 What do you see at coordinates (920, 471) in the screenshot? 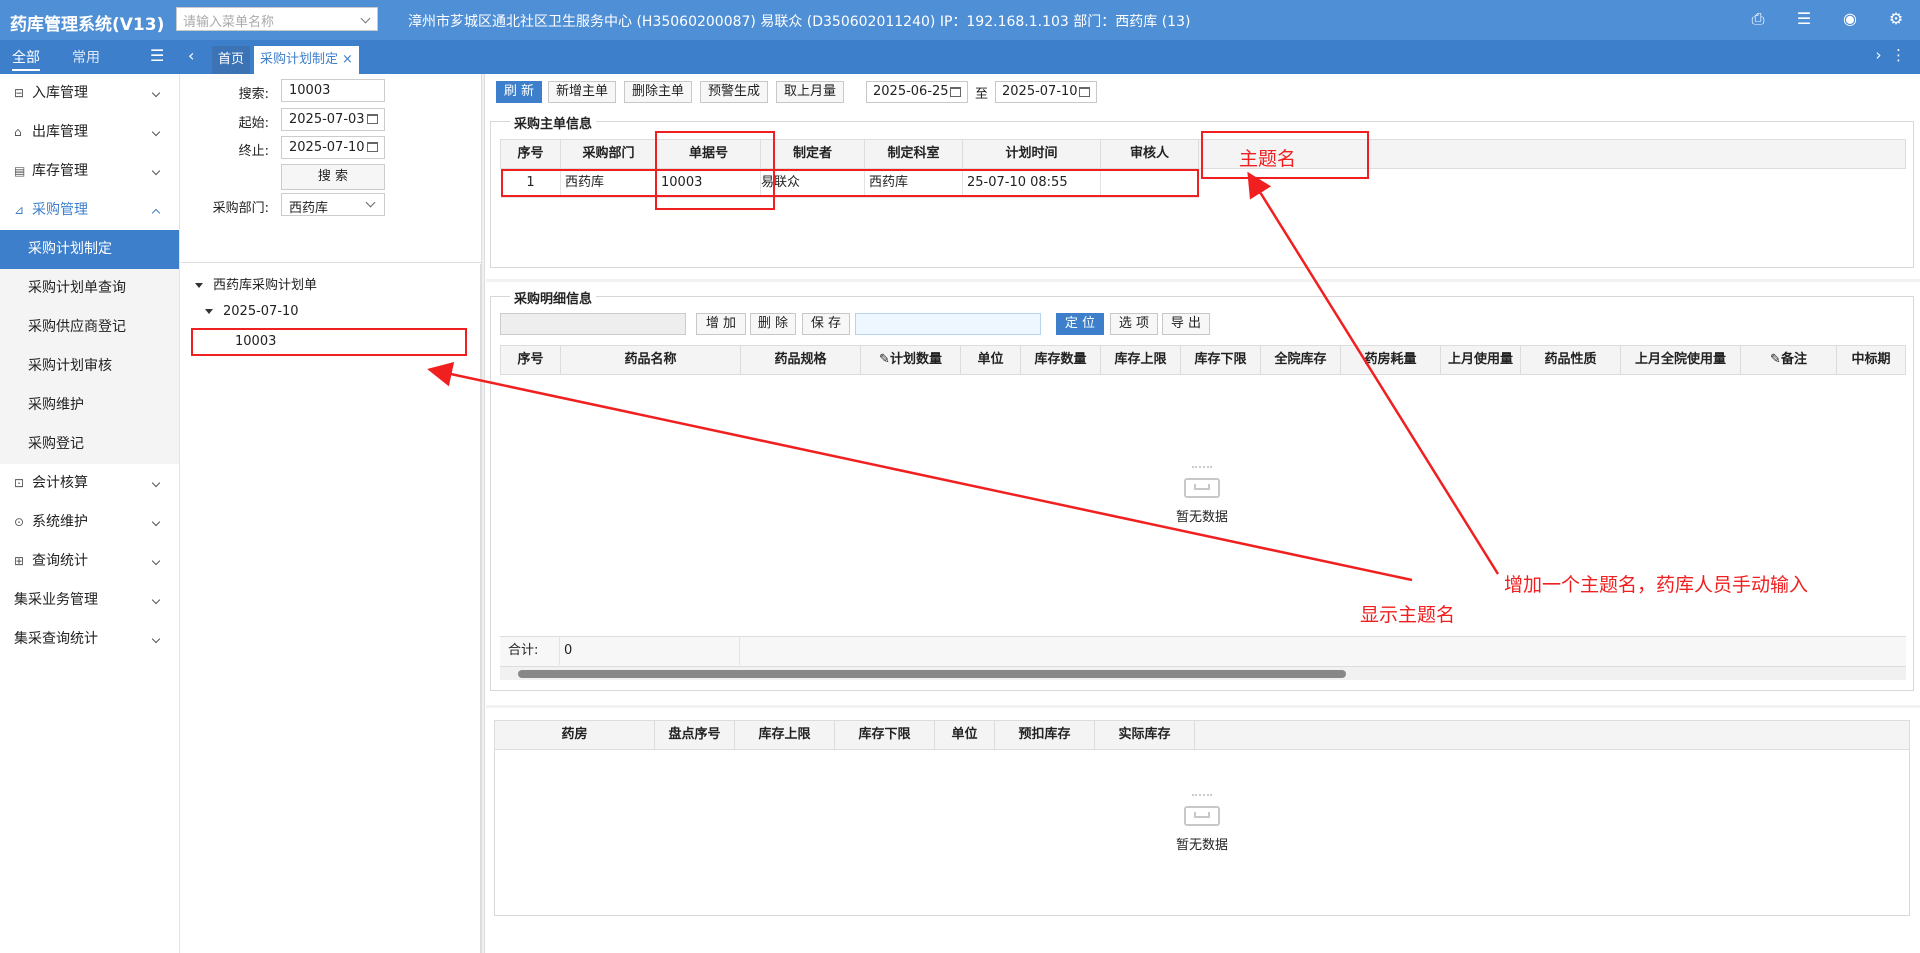
I see `arrow-to-tree` at bounding box center [920, 471].